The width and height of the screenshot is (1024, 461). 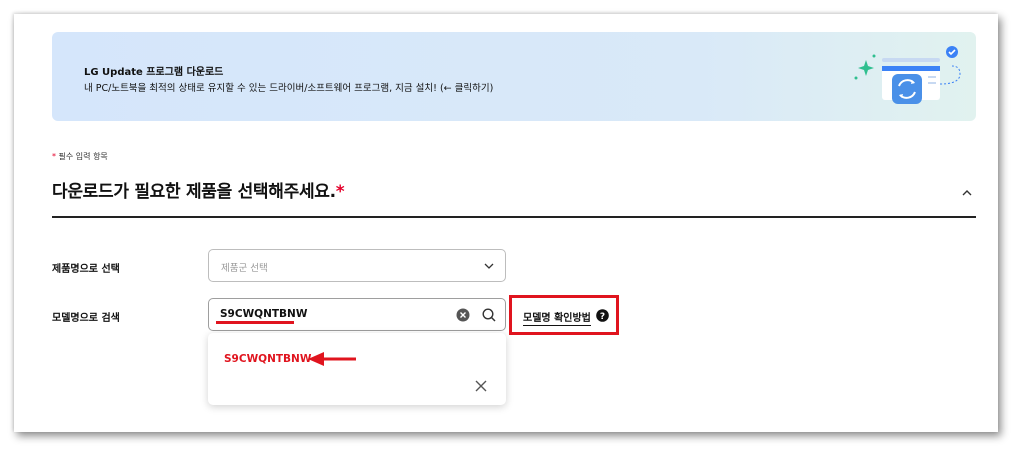 I want to click on howto-highlight-box: 모델명 확인방법 ?, so click(x=564, y=315).